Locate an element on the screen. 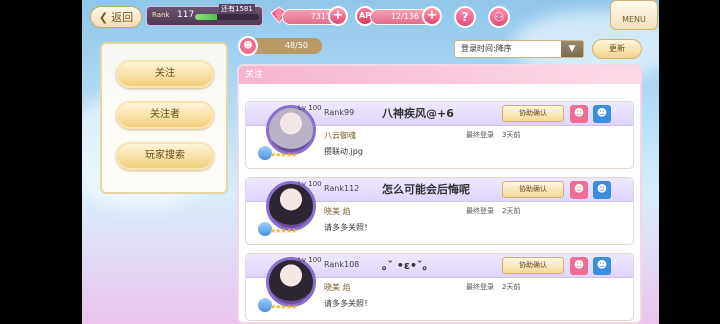  refresh-button: 更新 is located at coordinates (617, 49).